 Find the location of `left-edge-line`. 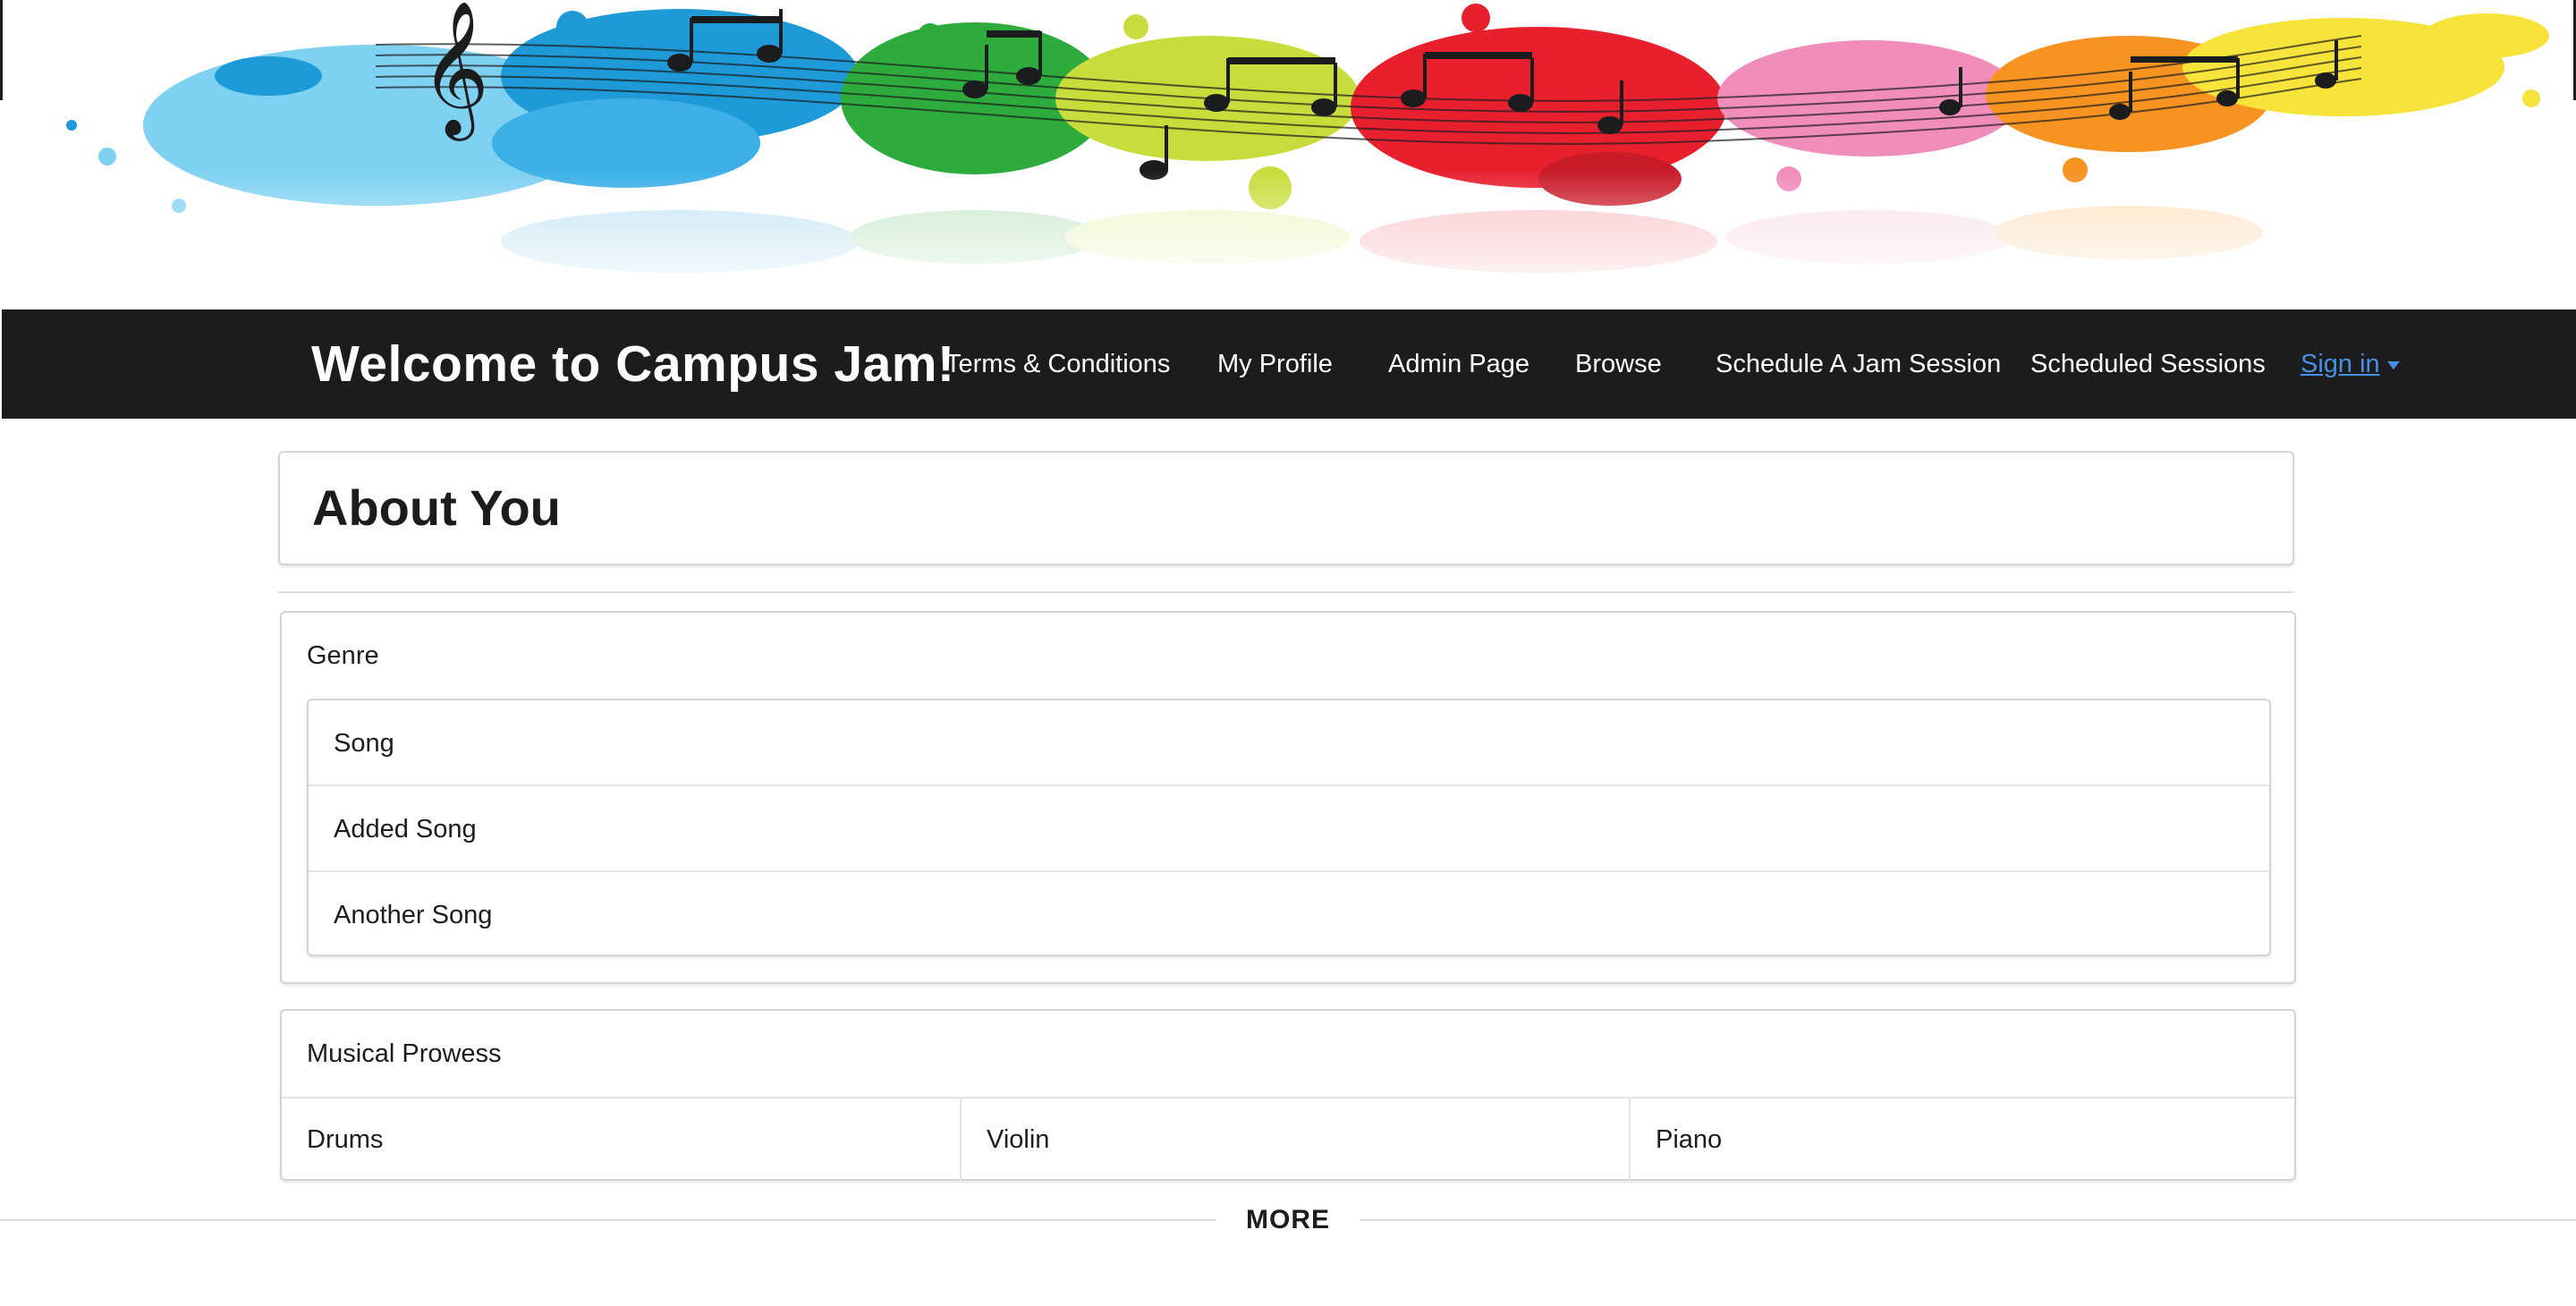

left-edge-line is located at coordinates (1, 50).